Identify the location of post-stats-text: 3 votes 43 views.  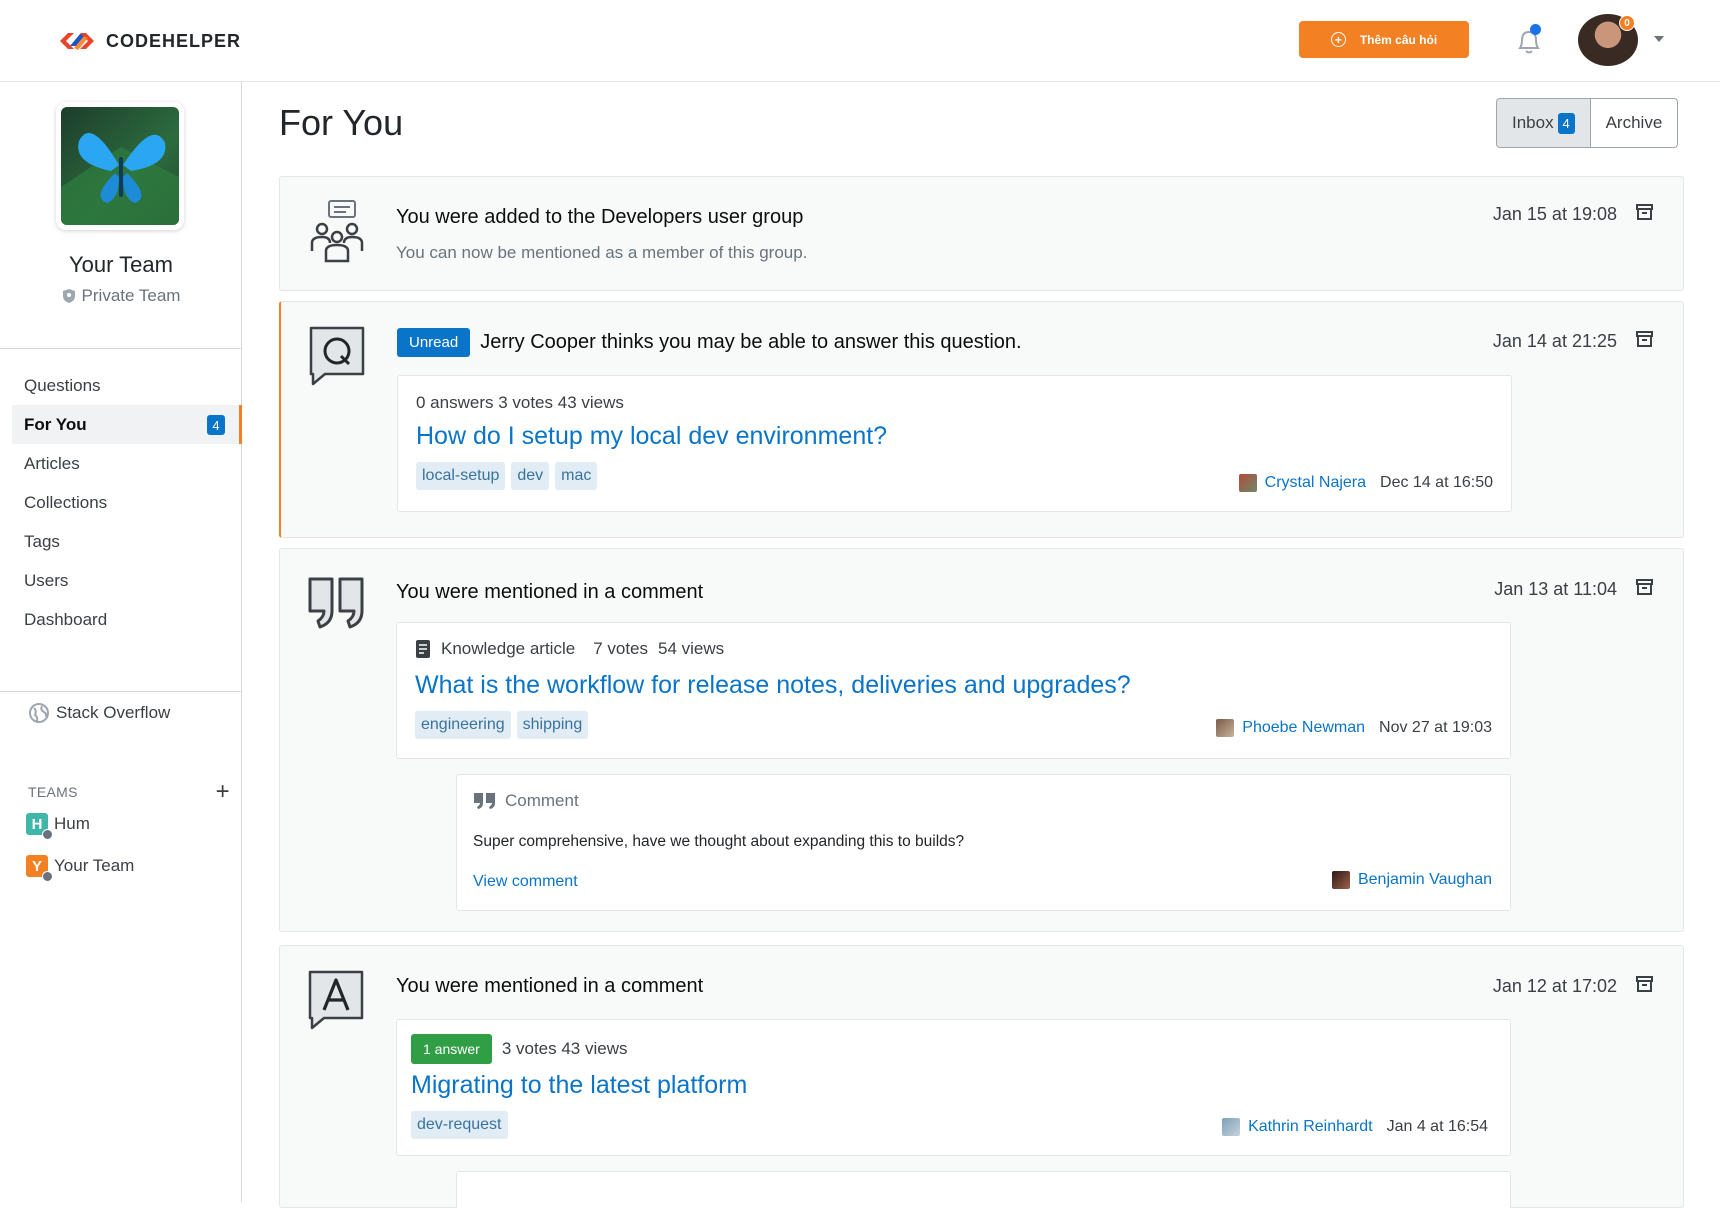
(564, 1048).